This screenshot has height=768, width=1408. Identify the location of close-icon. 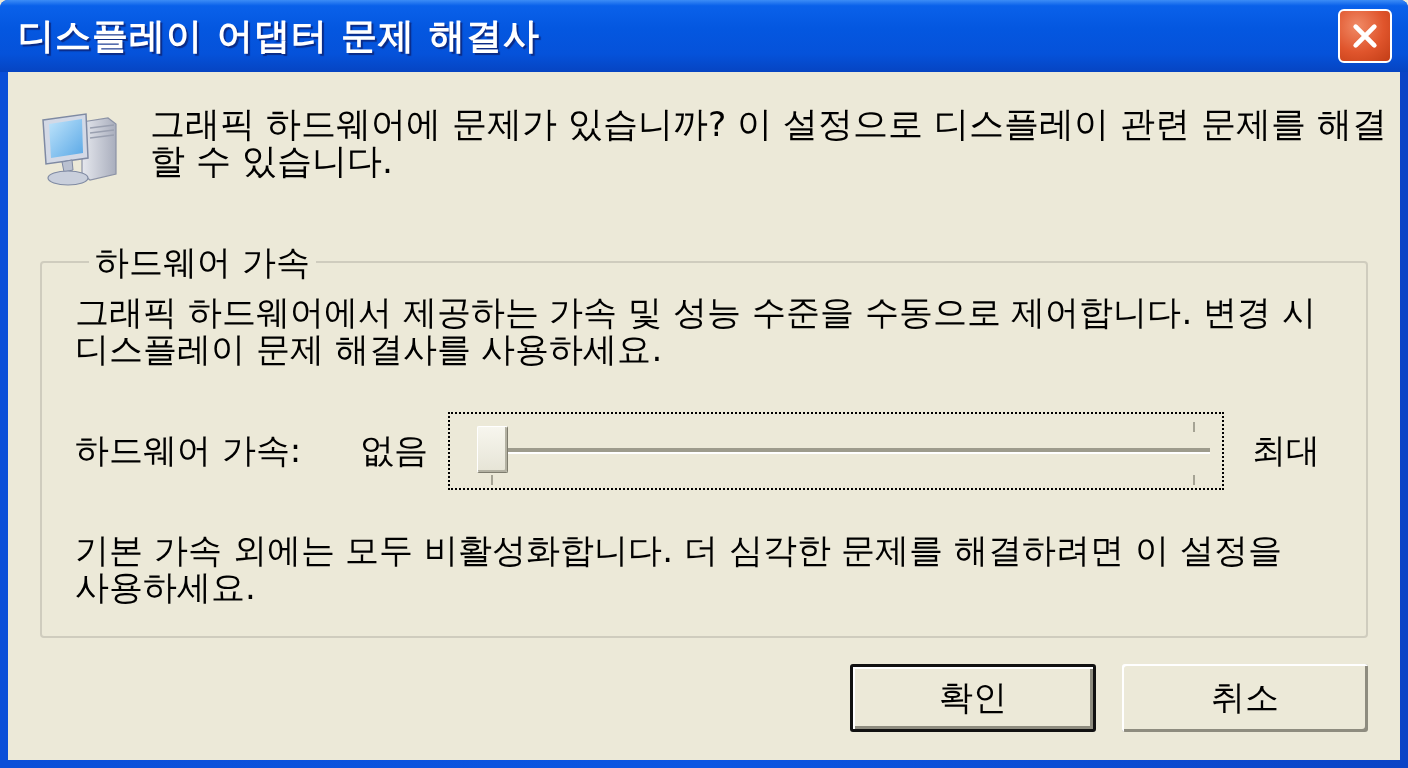
(1365, 36).